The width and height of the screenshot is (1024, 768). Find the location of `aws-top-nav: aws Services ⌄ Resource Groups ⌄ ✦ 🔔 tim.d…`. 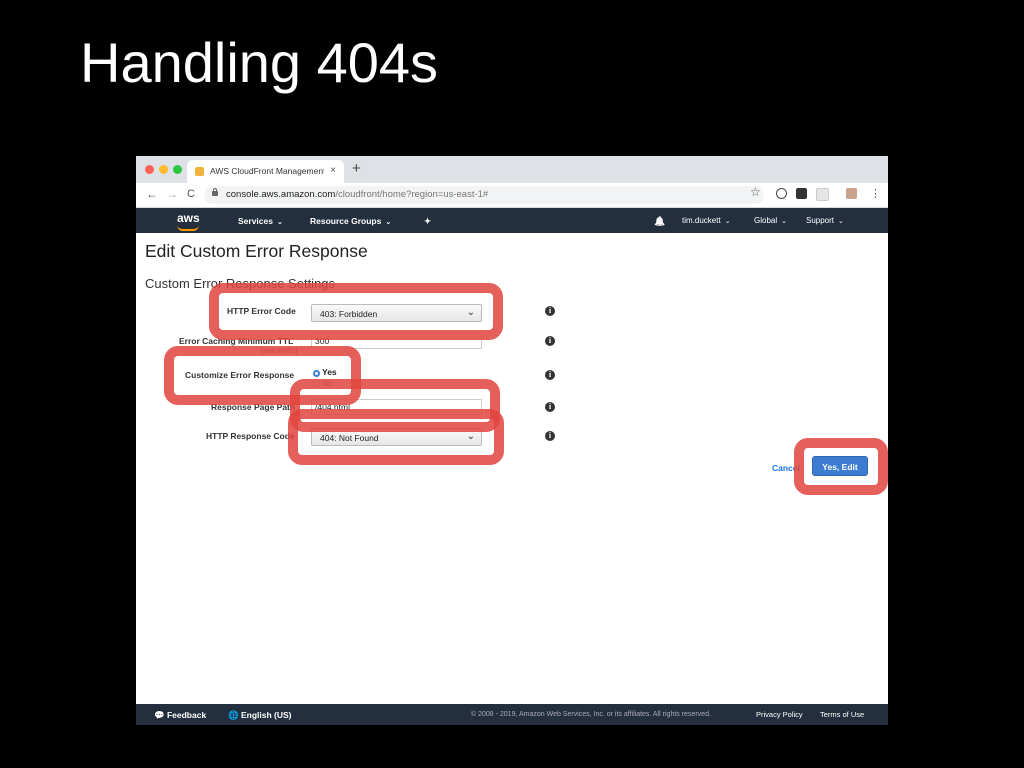

aws-top-nav: aws Services ⌄ Resource Groups ⌄ ✦ 🔔 tim.d… is located at coordinates (512, 220).